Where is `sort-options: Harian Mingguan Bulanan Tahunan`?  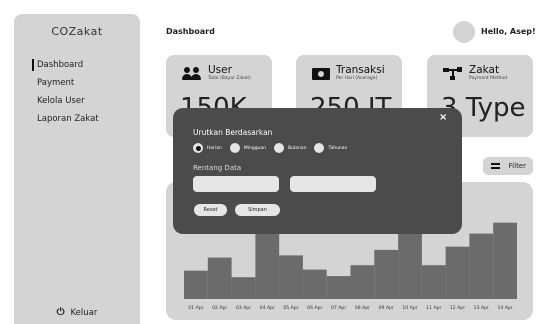
sort-options: Harian Mingguan Bulanan Tahunan is located at coordinates (274, 148).